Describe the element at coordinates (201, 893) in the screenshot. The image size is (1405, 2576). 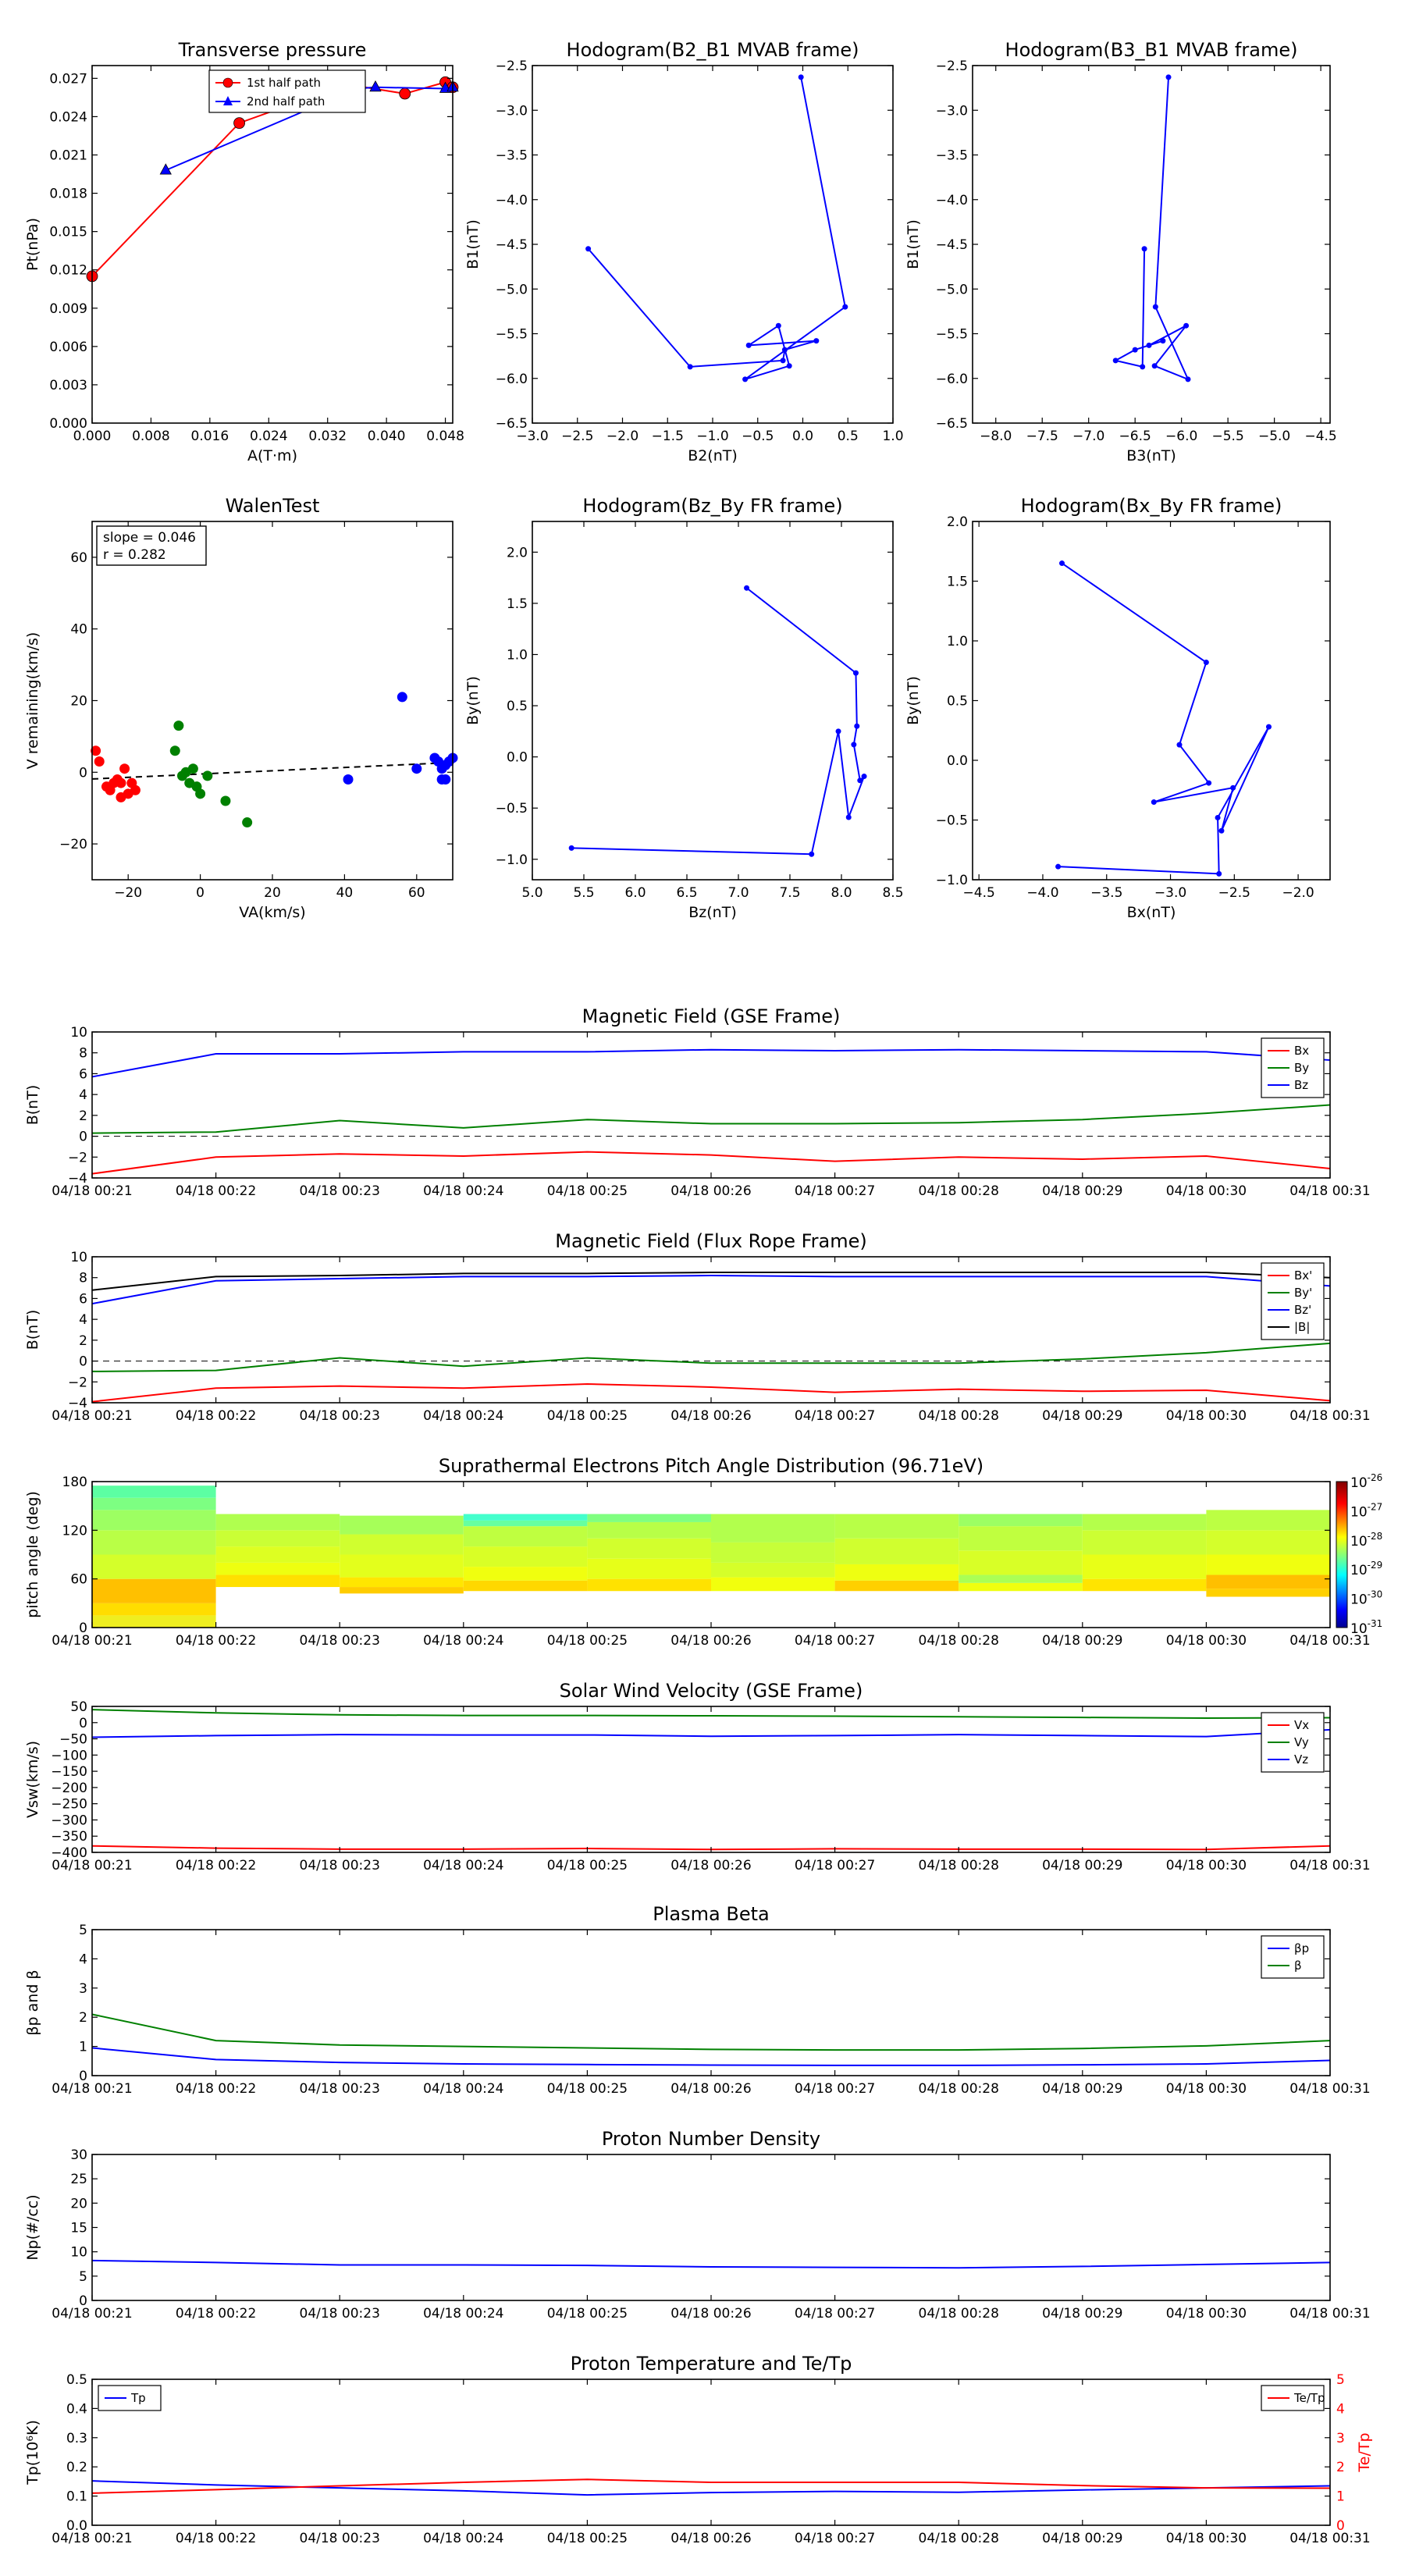
I see `x-tick-label: 0` at that location.